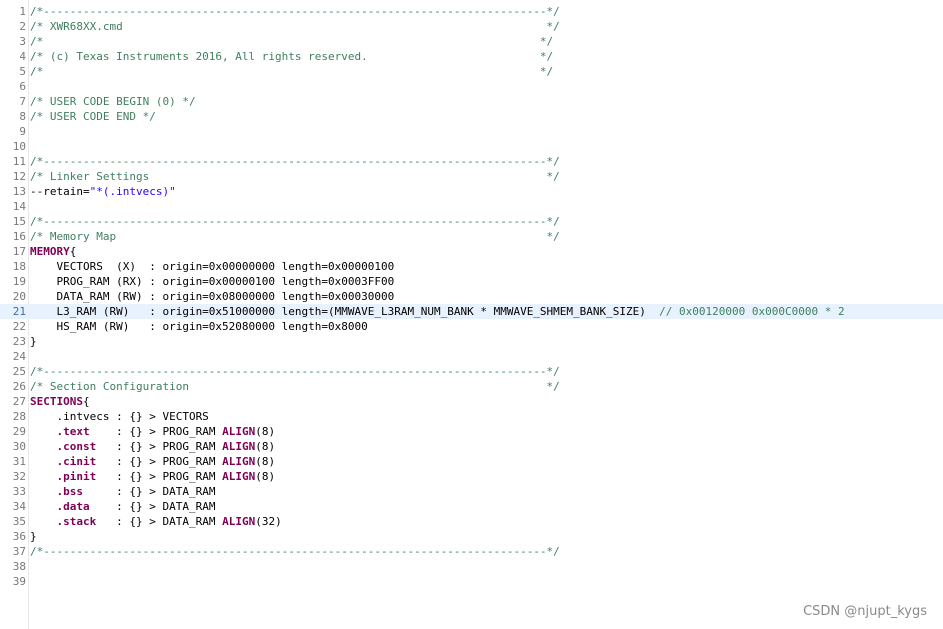  I want to click on code-line: 2 /* XWR68XX.cmd */, so click(471, 26).